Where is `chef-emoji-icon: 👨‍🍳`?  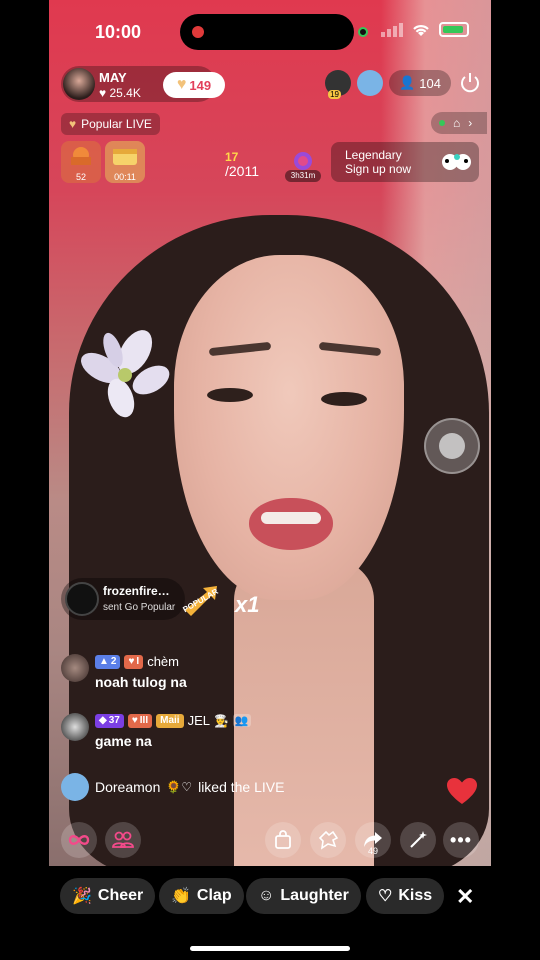
chef-emoji-icon: 👨‍🍳 is located at coordinates (221, 720).